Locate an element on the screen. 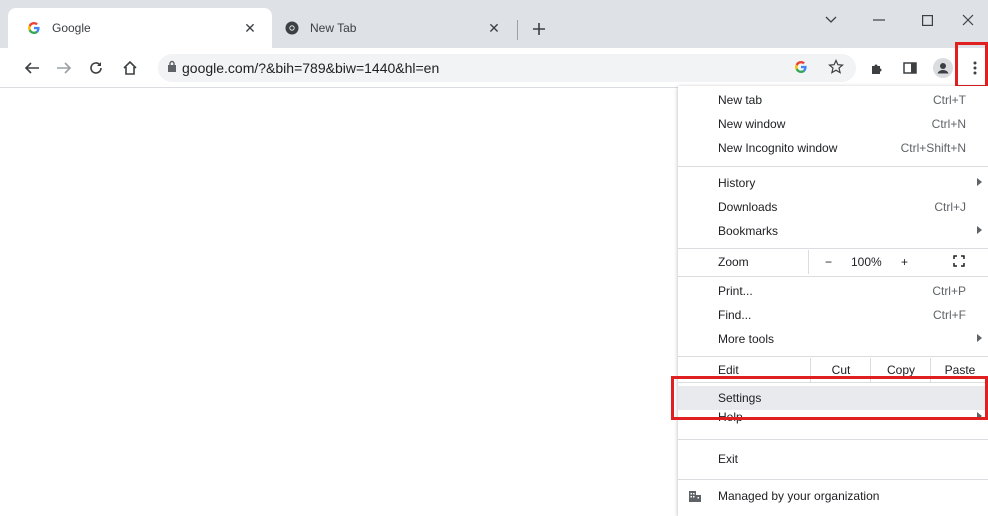 This screenshot has width=988, height=516. back-button is located at coordinates (32, 68).